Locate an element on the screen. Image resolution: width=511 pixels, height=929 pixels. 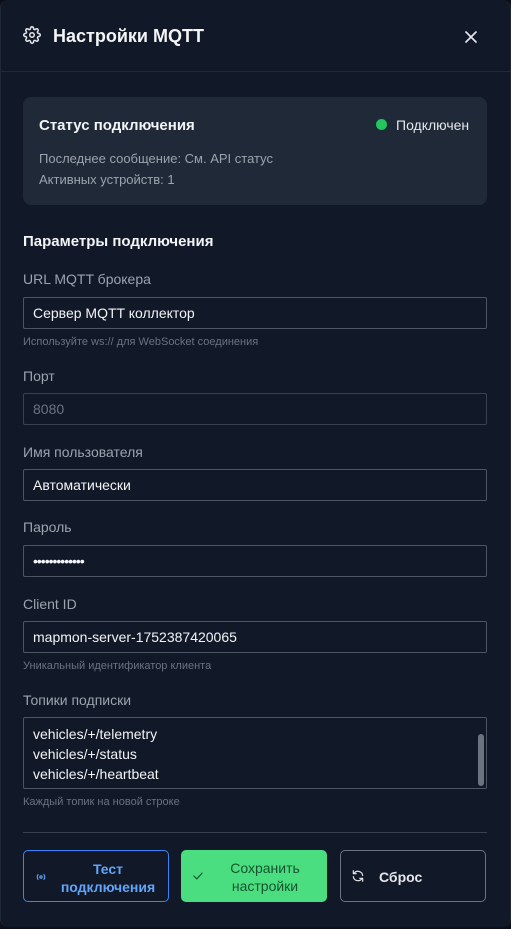
gear-icon is located at coordinates (32, 35).